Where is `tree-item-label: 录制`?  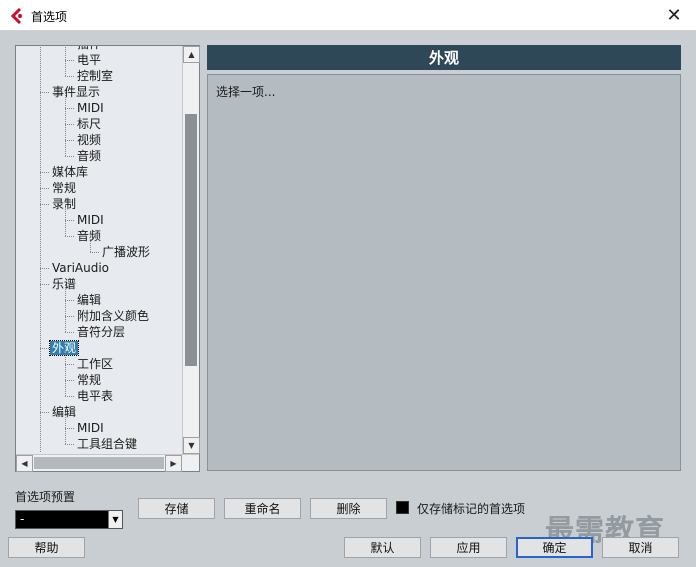
tree-item-label: 录制 is located at coordinates (64, 204).